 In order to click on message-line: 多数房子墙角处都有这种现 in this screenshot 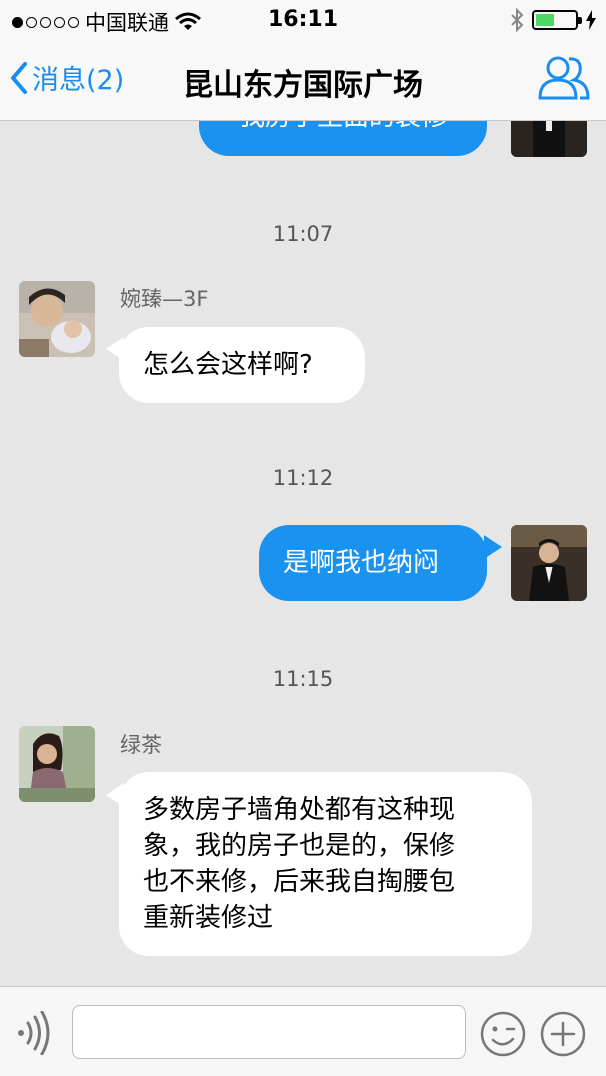, I will do `click(299, 810)`.